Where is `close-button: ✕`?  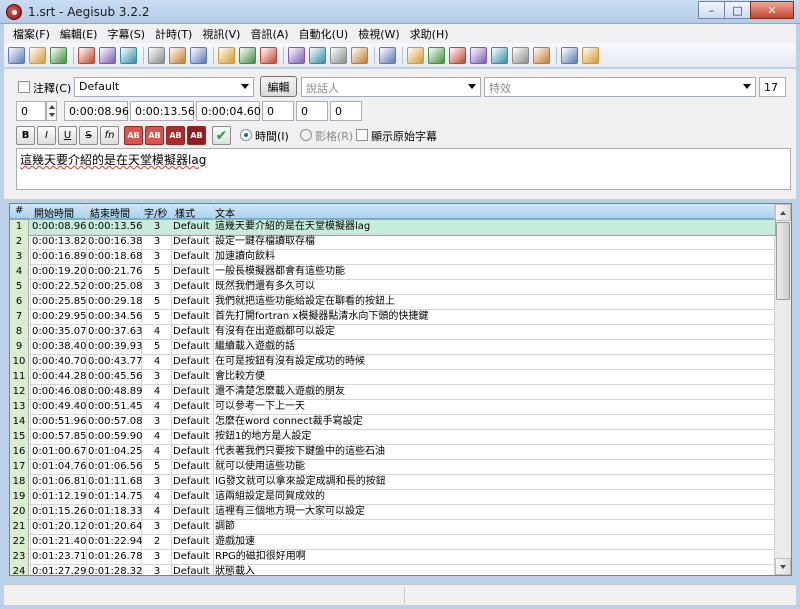 close-button: ✕ is located at coordinates (772, 10).